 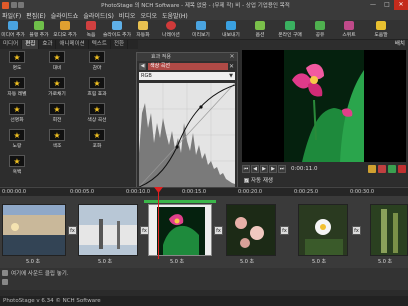 What do you see at coordinates (187, 135) in the screenshot?
I see `curves-histogram` at bounding box center [187, 135].